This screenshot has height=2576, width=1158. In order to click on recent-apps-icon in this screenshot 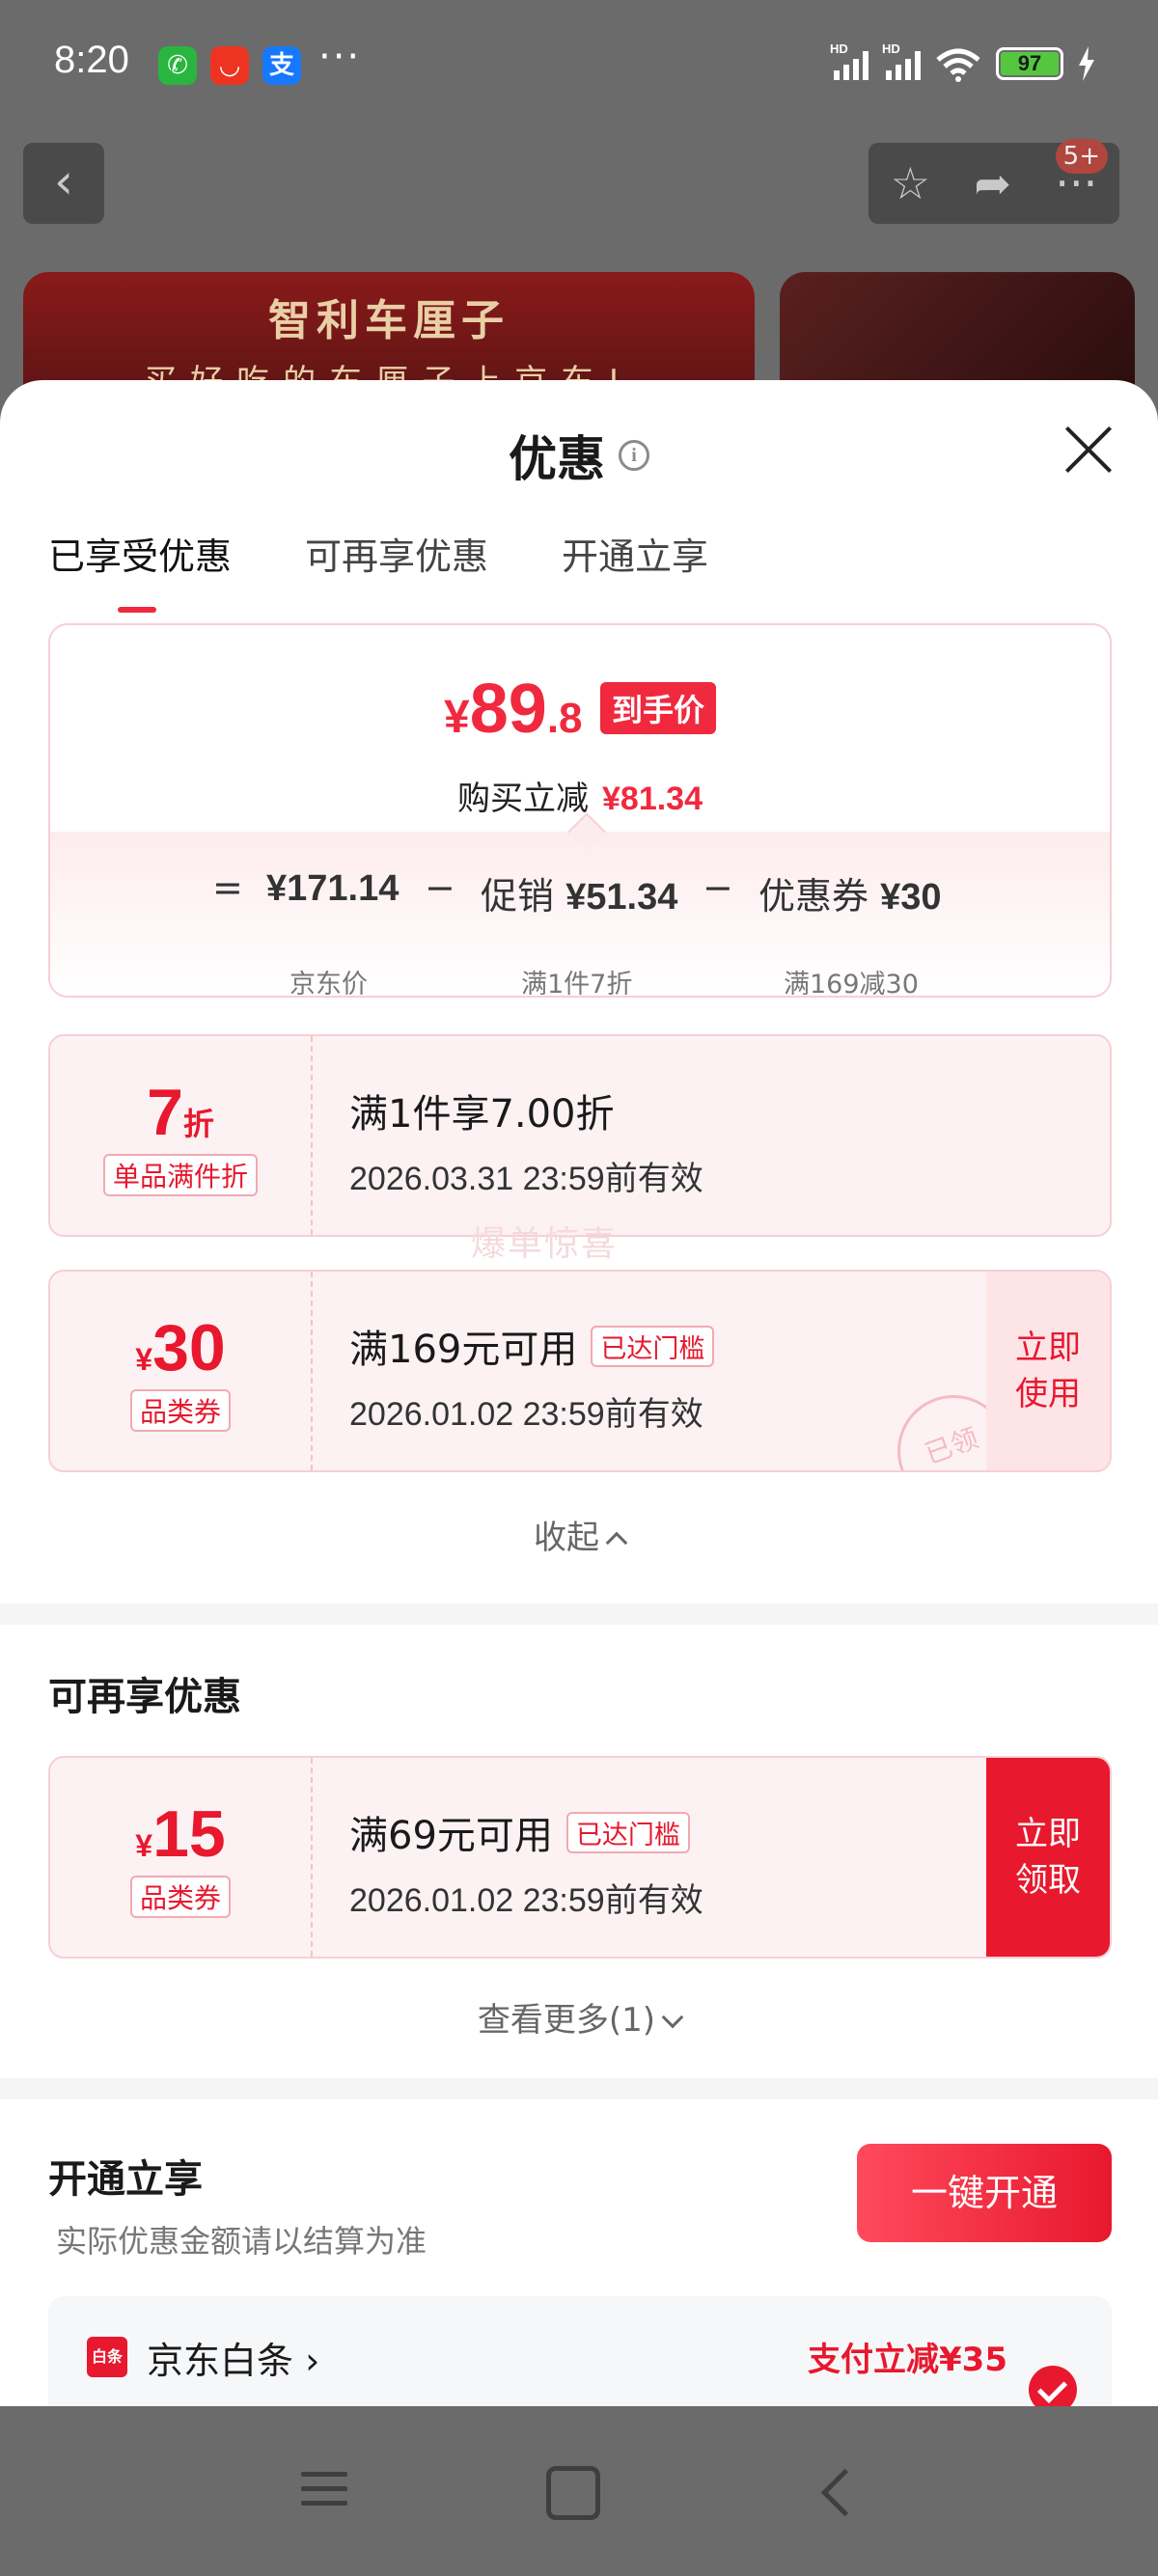, I will do `click(324, 2493)`.